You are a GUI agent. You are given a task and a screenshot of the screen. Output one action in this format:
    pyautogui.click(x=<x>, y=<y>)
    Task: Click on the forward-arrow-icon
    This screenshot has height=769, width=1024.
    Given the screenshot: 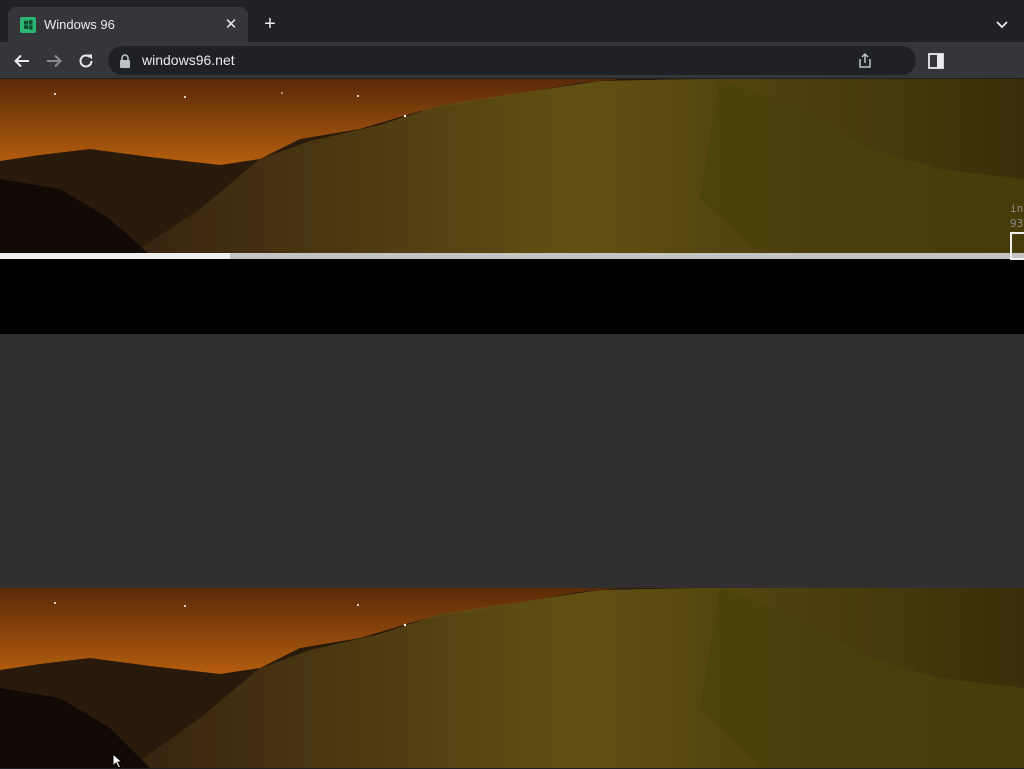 What is the action you would take?
    pyautogui.click(x=54, y=61)
    